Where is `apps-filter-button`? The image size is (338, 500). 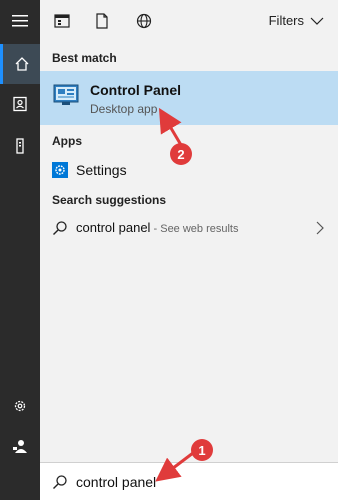
apps-filter-button is located at coordinates (62, 21).